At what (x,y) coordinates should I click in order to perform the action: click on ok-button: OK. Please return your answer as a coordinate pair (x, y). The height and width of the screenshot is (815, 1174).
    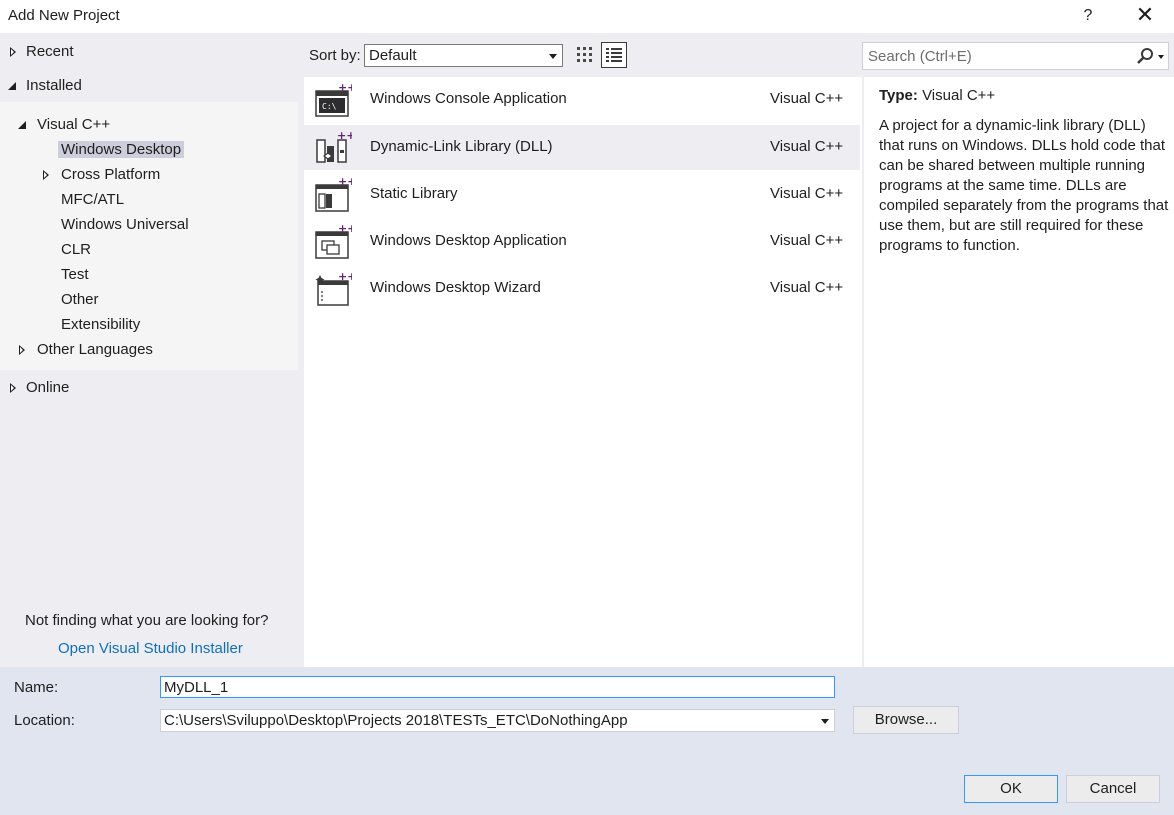
    Looking at the image, I should click on (1011, 789).